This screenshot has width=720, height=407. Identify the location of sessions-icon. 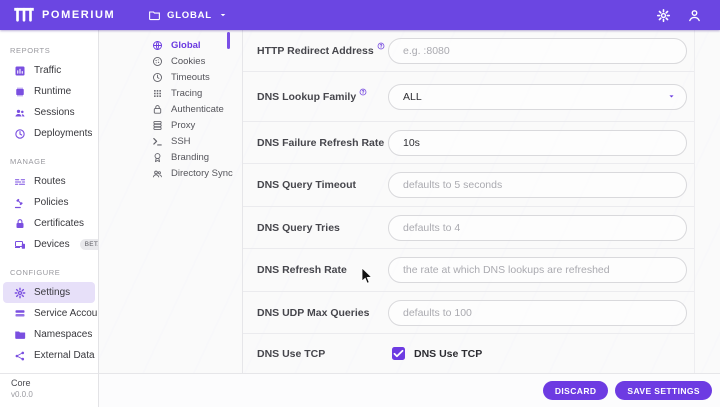
(20, 113).